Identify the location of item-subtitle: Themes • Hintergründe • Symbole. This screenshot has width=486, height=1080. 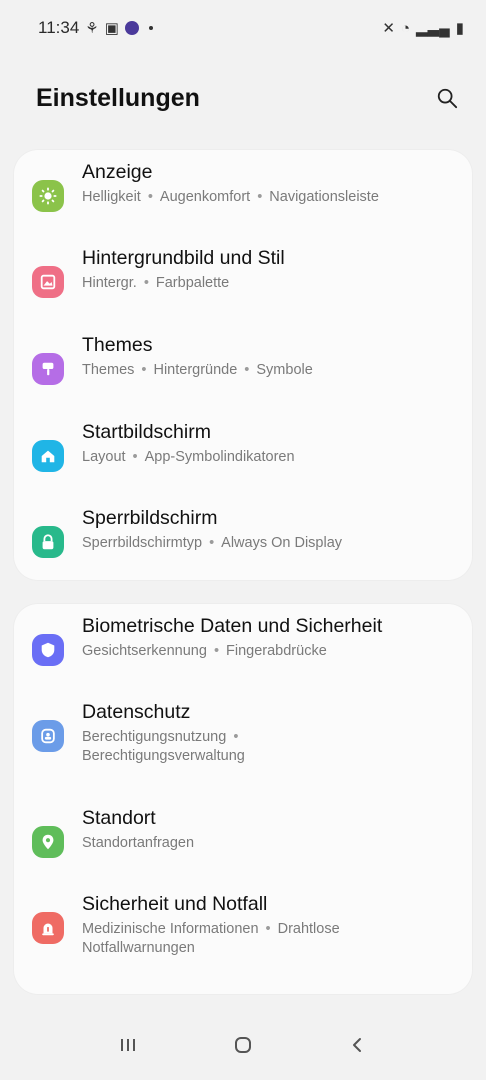
(269, 370).